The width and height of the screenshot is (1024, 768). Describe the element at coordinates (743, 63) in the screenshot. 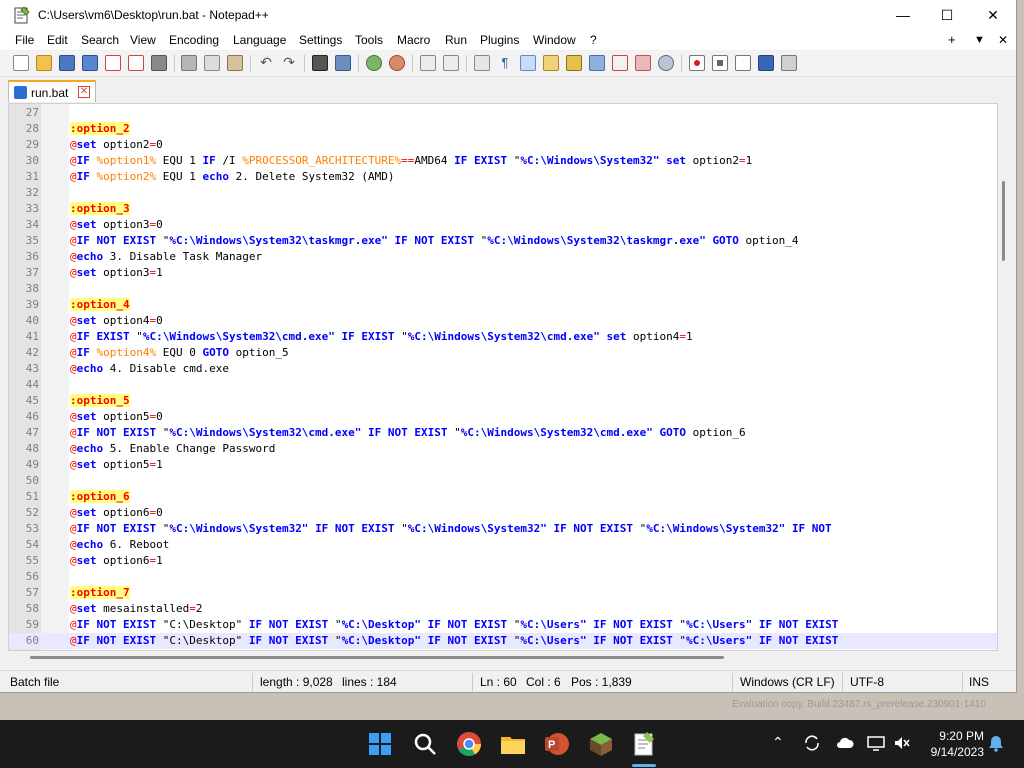

I see `play-macro-icon` at that location.